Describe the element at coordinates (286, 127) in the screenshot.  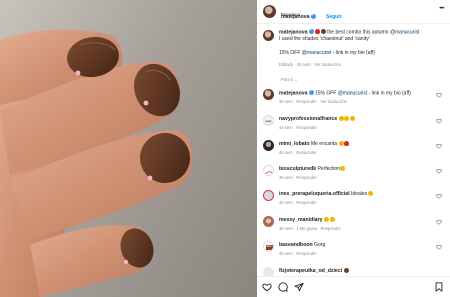
I see `comment-age: 44 sem` at that location.